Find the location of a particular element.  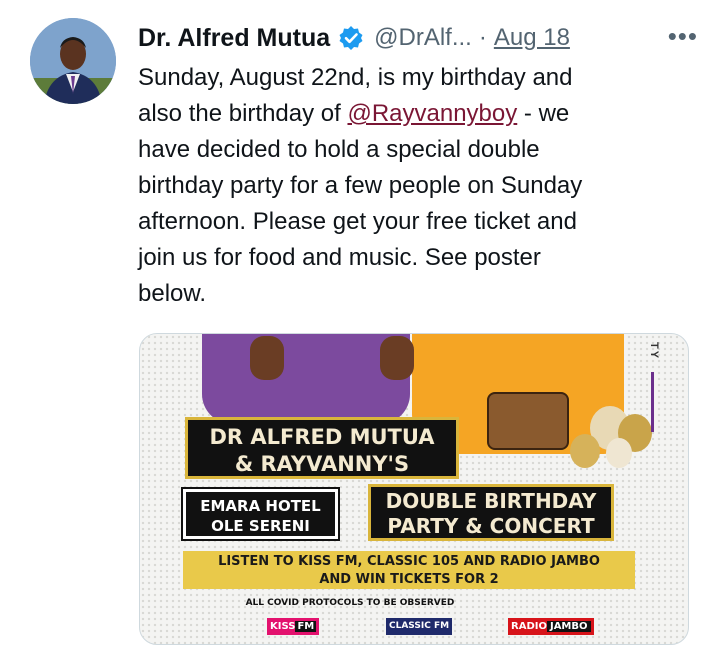

kiss-logo-fm: FM is located at coordinates (306, 626).